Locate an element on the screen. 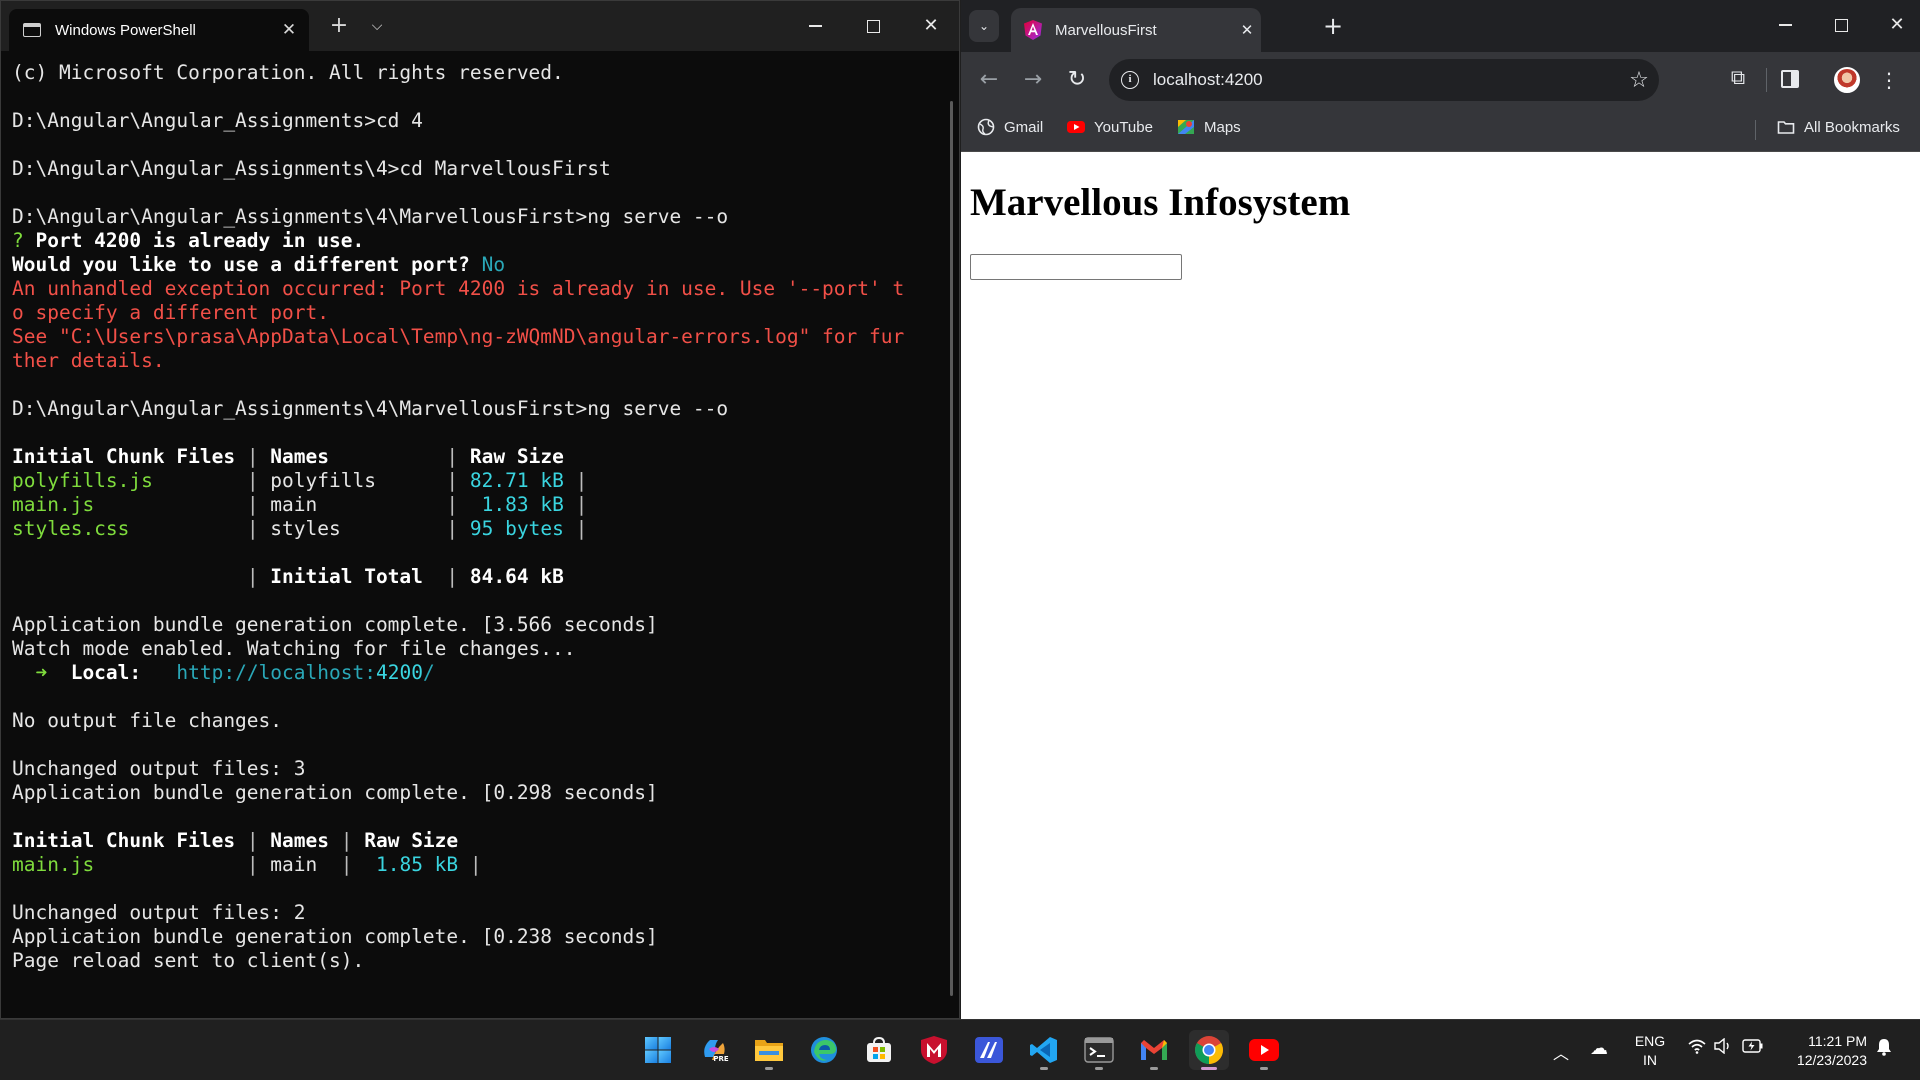 This screenshot has width=1920, height=1080. address-bar-url: localhost:4200 is located at coordinates (1386, 80).